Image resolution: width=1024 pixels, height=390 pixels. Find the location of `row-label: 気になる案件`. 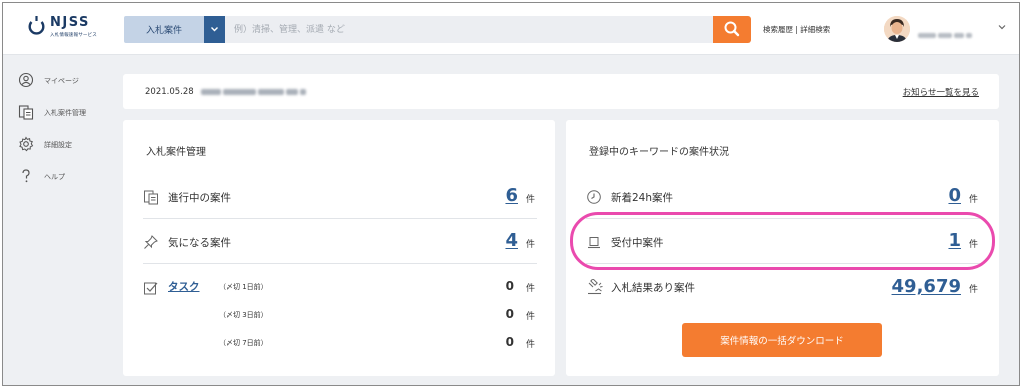

row-label: 気になる案件 is located at coordinates (199, 243).